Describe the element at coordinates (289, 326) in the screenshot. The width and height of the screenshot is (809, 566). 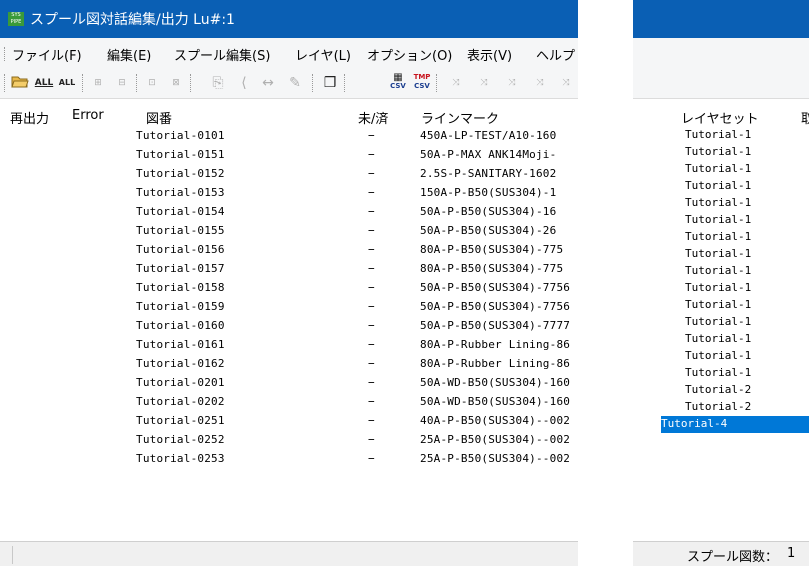
I see `table-row: Tutorial-0160 − 50A-P-B50(SUS304)-7777` at that location.